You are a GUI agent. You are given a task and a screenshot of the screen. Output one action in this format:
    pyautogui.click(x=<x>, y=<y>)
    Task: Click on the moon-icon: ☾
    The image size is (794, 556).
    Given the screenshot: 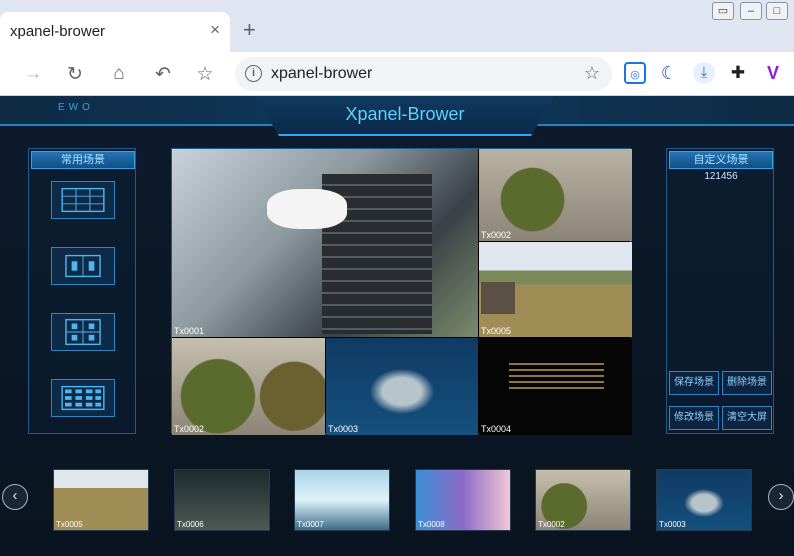 What is the action you would take?
    pyautogui.click(x=669, y=73)
    